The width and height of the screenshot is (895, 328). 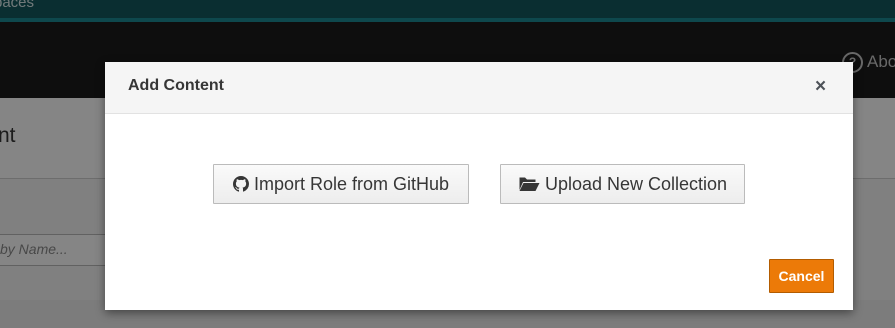 What do you see at coordinates (801, 276) in the screenshot?
I see `cancel-button: Cancel` at bounding box center [801, 276].